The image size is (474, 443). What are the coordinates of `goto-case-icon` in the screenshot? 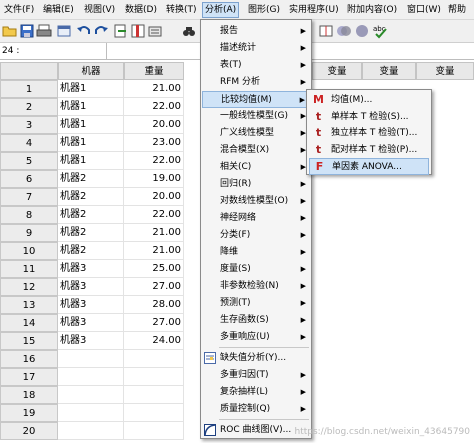 It's located at (121, 31).